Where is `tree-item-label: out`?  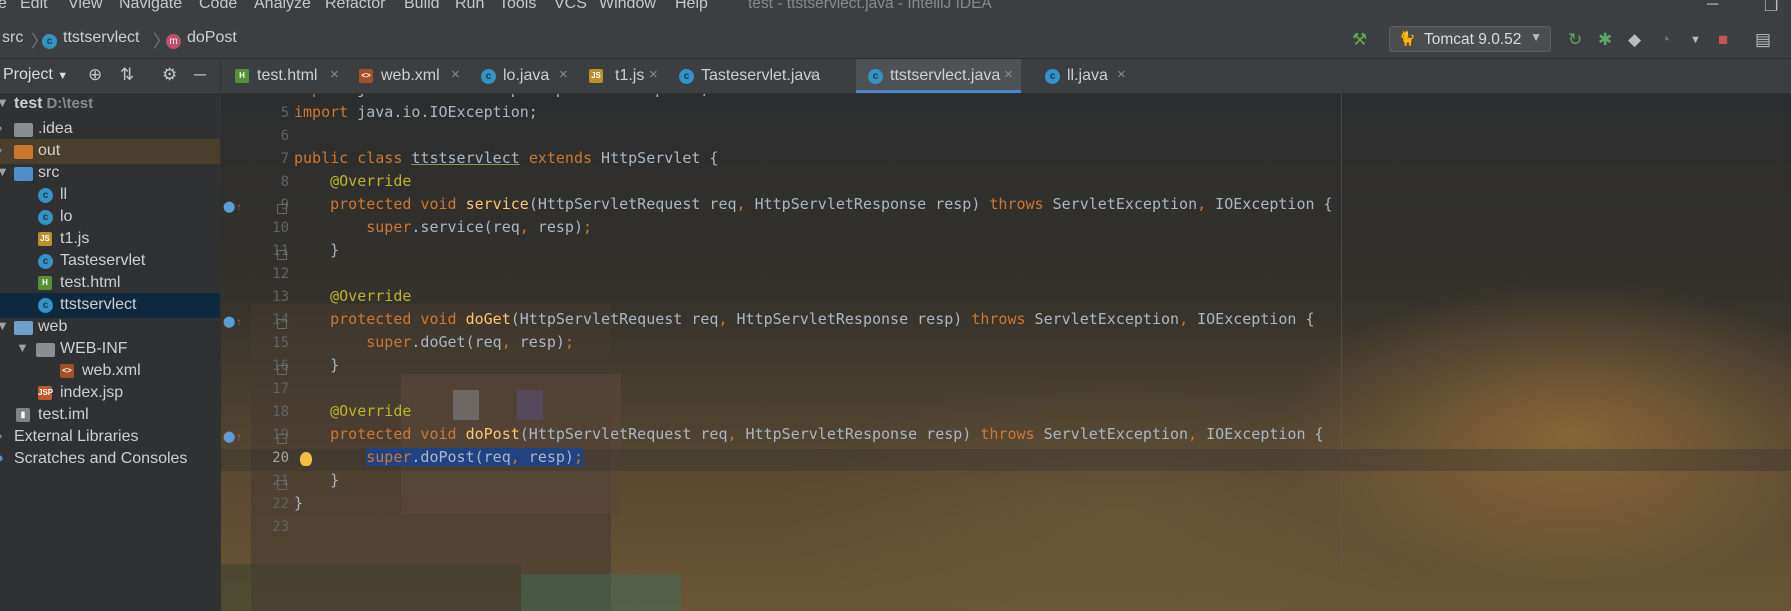 tree-item-label: out is located at coordinates (49, 150).